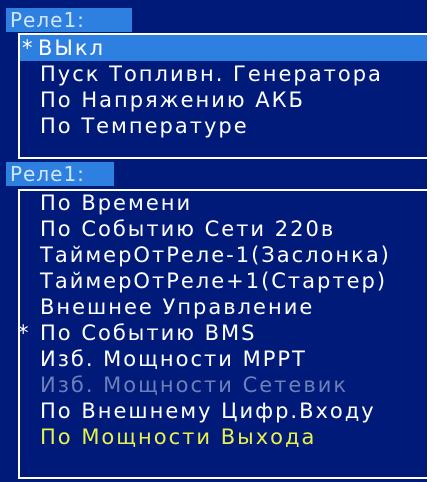  What do you see at coordinates (223, 48) in the screenshot?
I see `menu1-item-off: * ВЫкл` at bounding box center [223, 48].